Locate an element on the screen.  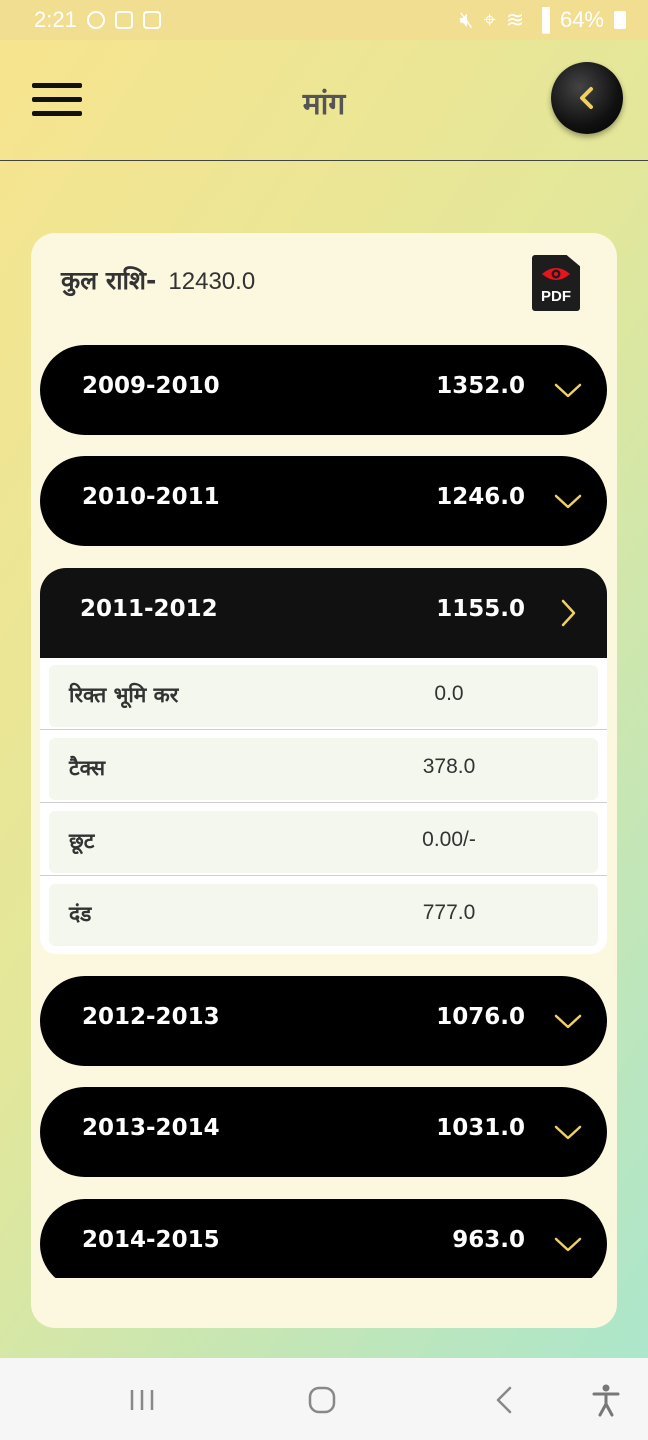
status-left: 2:21 is located at coordinates (97, 20).